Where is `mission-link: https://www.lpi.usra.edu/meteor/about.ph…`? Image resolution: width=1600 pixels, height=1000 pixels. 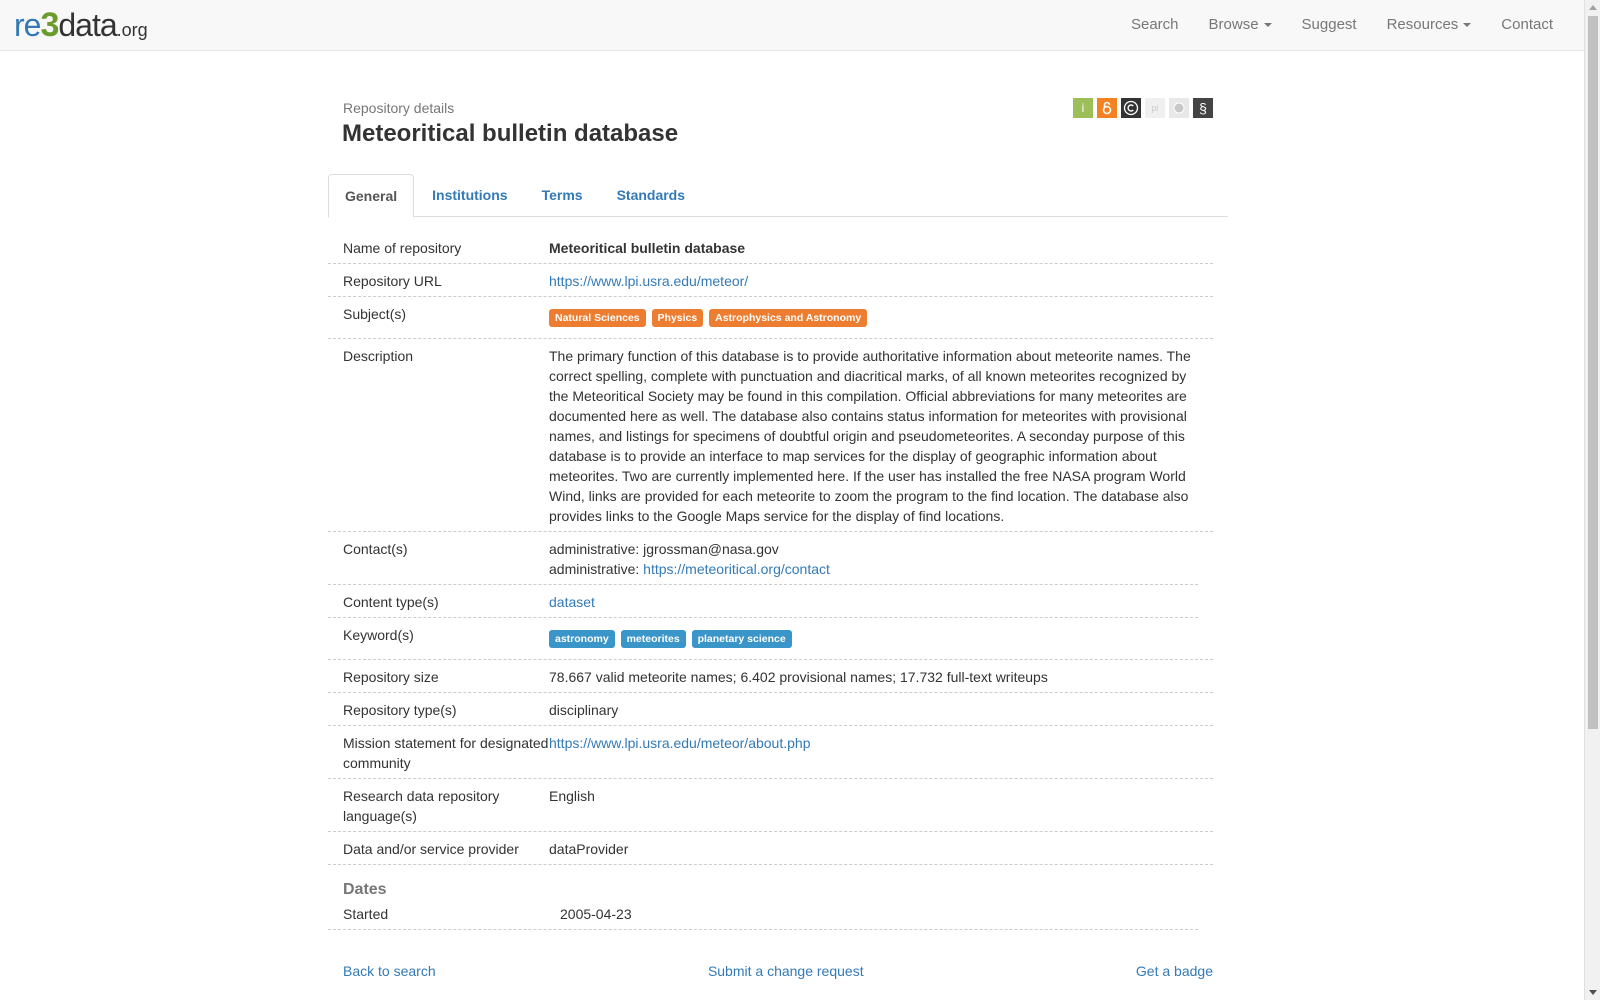 mission-link: https://www.lpi.usra.edu/meteor/about.ph… is located at coordinates (679, 743).